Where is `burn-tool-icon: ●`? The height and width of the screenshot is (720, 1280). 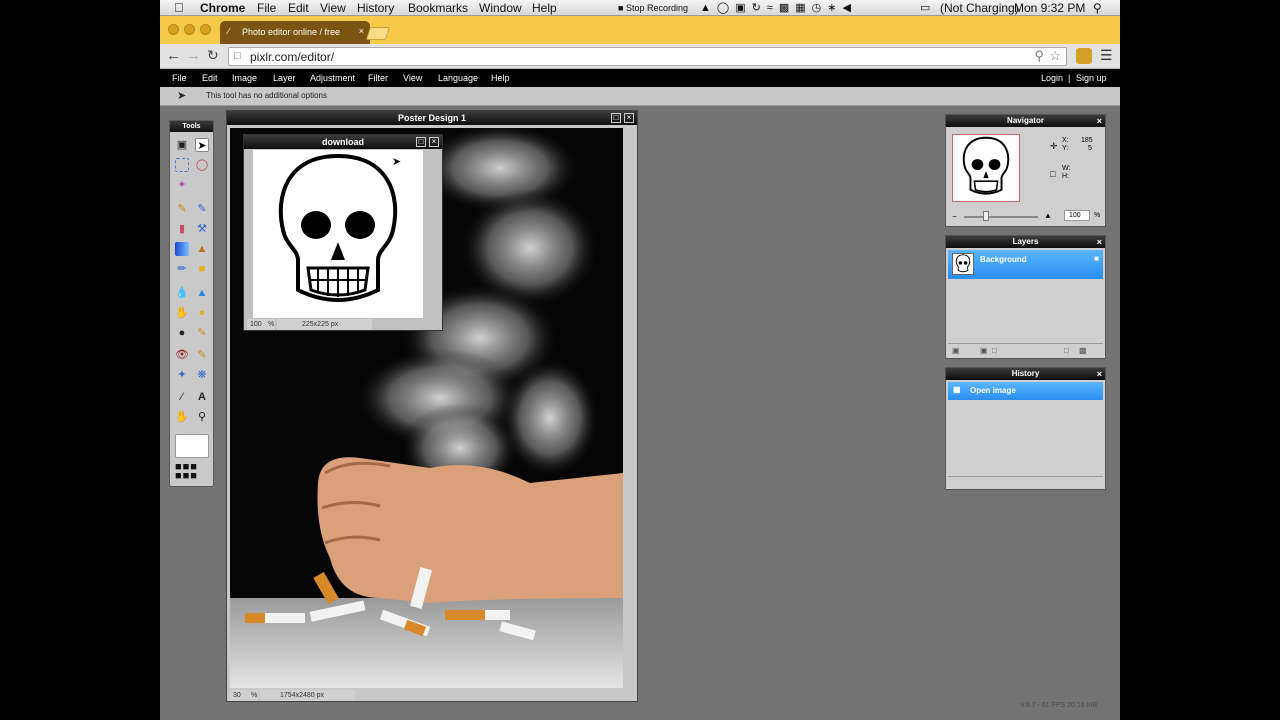 burn-tool-icon: ● is located at coordinates (182, 333).